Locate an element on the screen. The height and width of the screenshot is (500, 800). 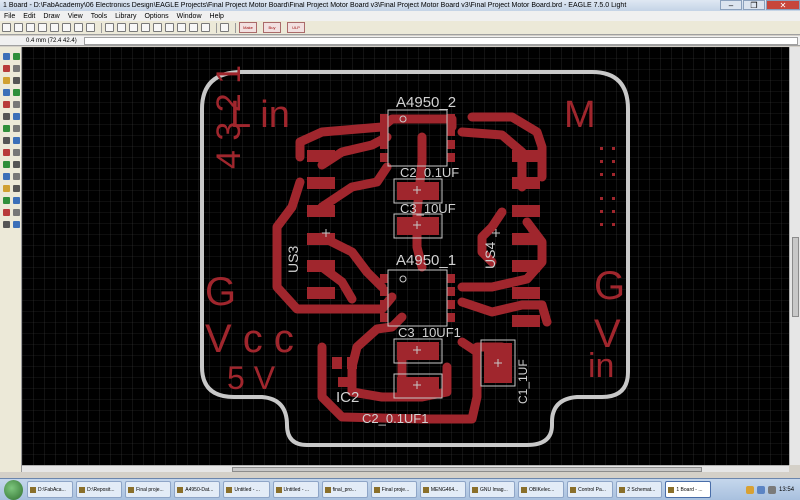
volume-icon is located at coordinates (772, 489).